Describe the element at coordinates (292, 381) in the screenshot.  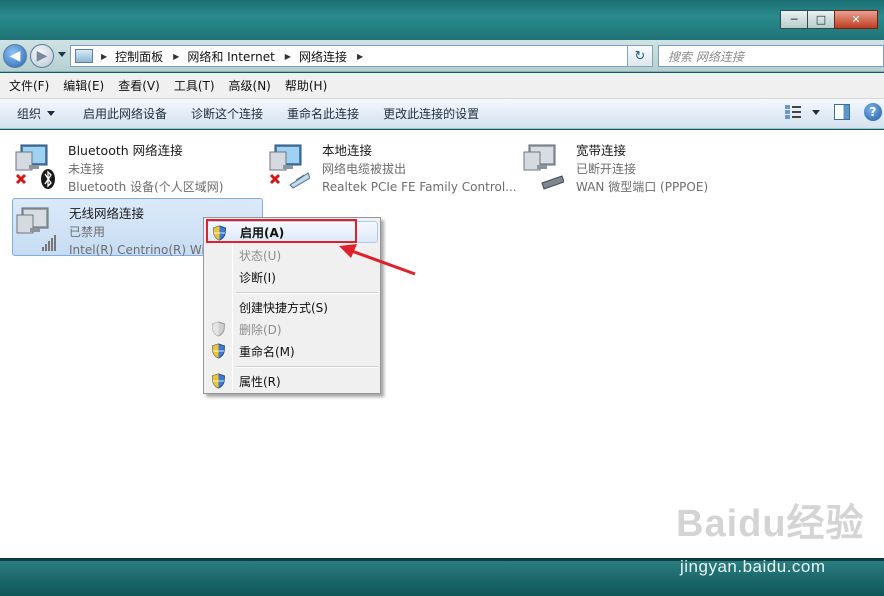
I see `menu-item-properties: 属性(R)` at that location.